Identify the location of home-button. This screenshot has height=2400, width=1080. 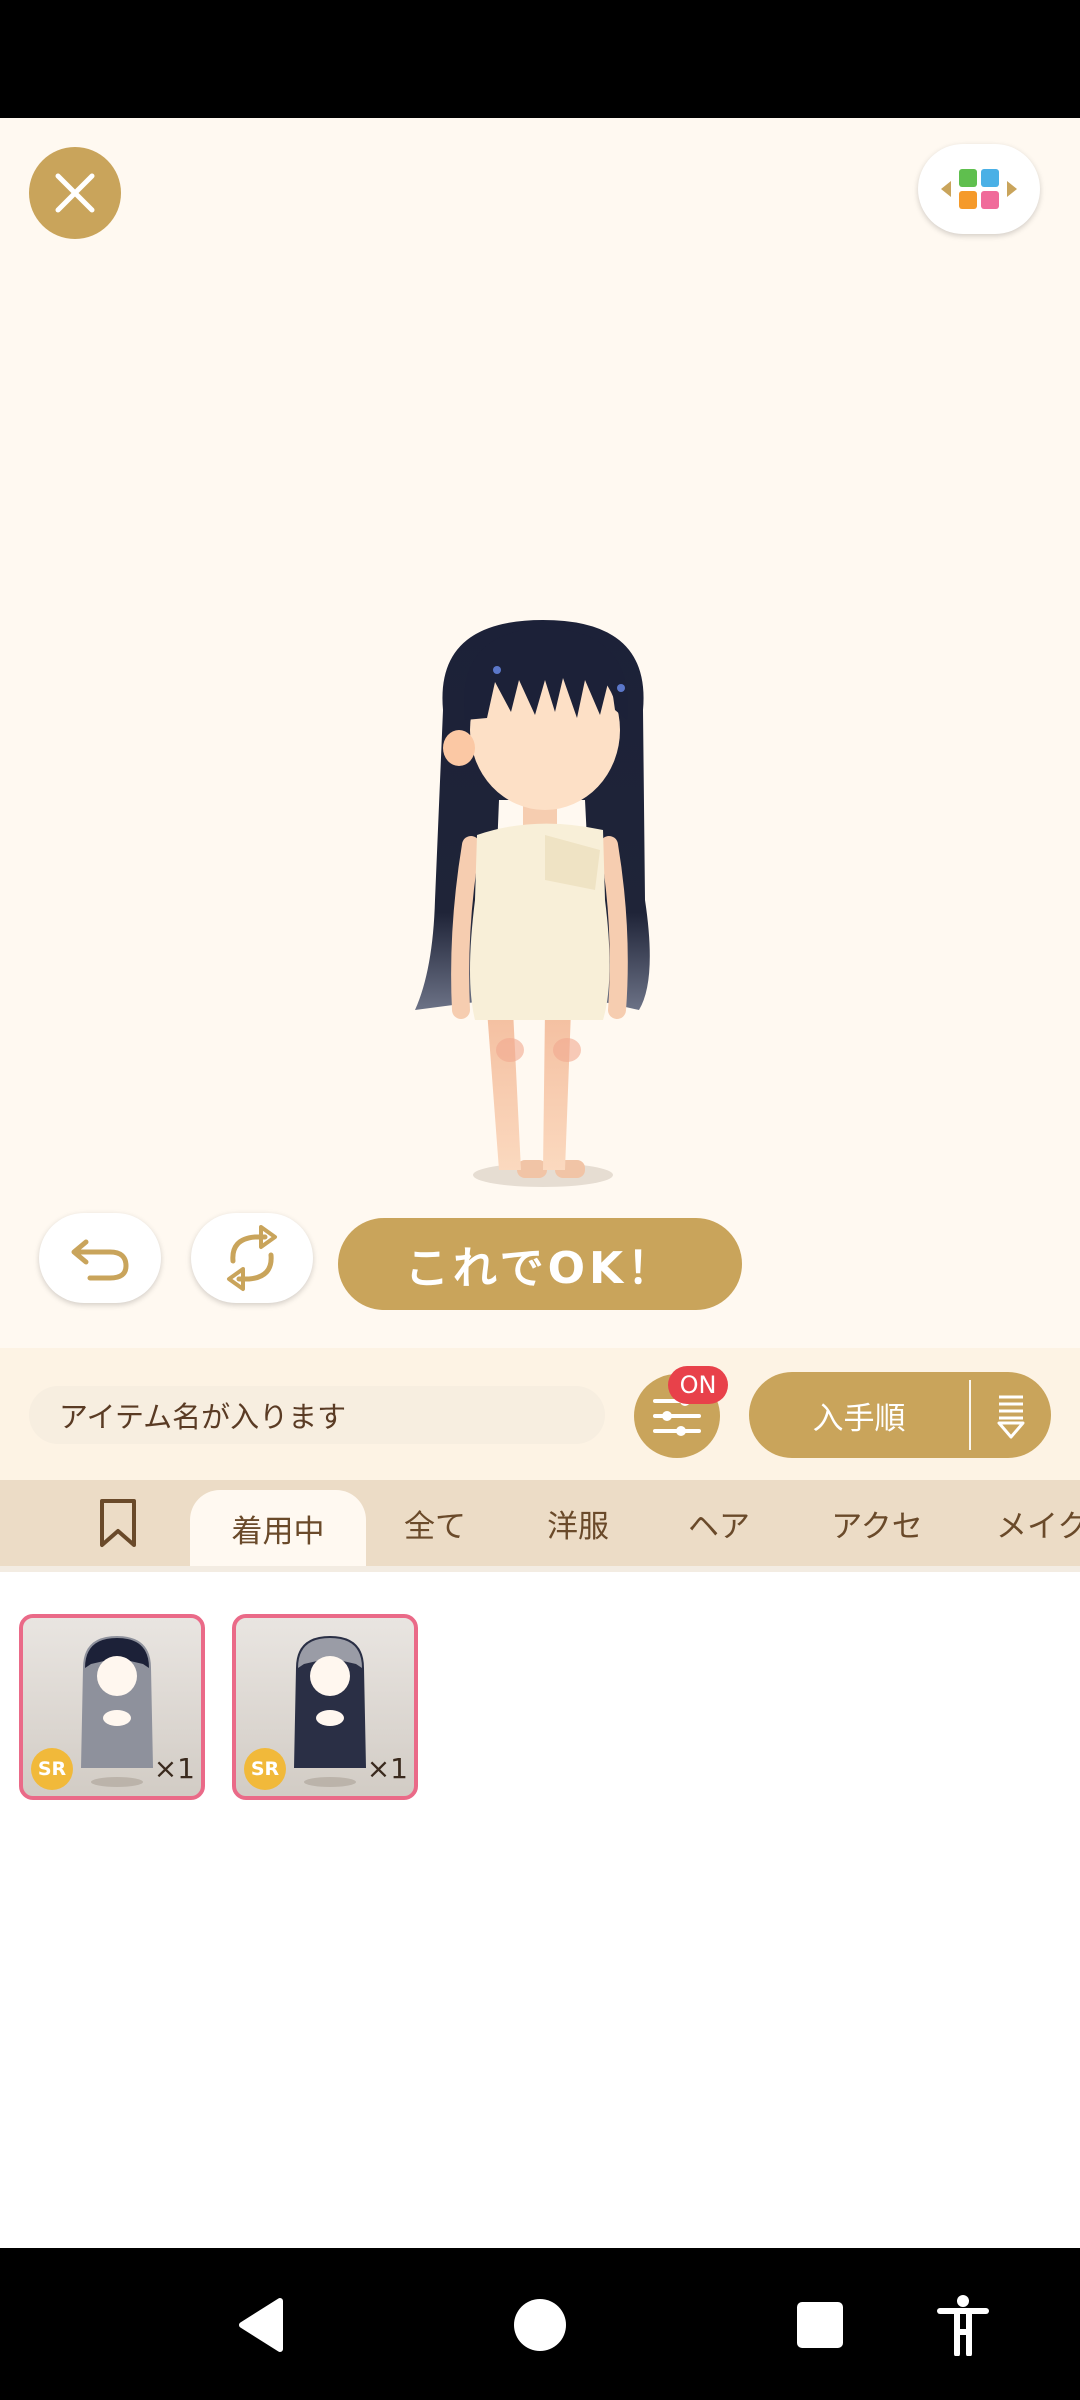
(540, 2325).